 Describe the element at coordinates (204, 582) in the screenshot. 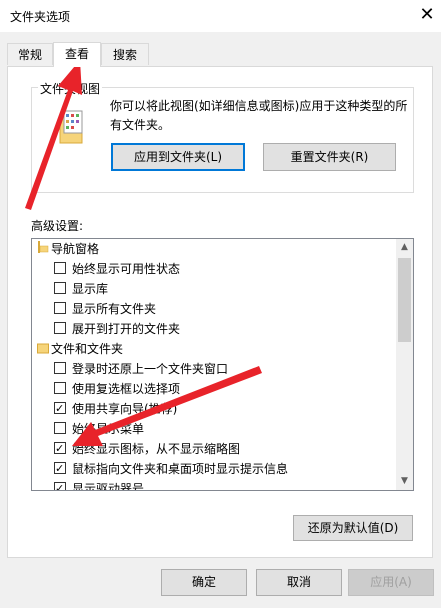

I see `ok-button: 确定` at that location.